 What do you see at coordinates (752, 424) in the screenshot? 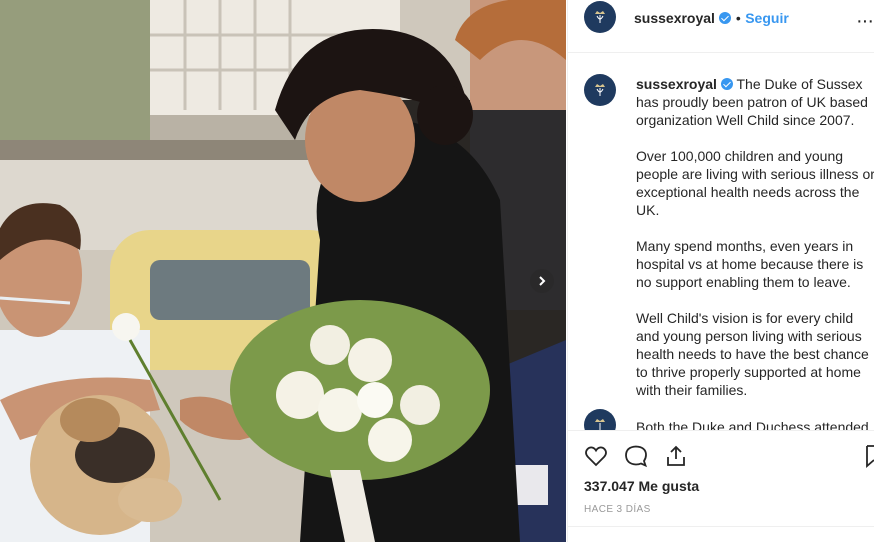
I see `comment-preview: Both the Duke and Duchess attended` at bounding box center [752, 424].